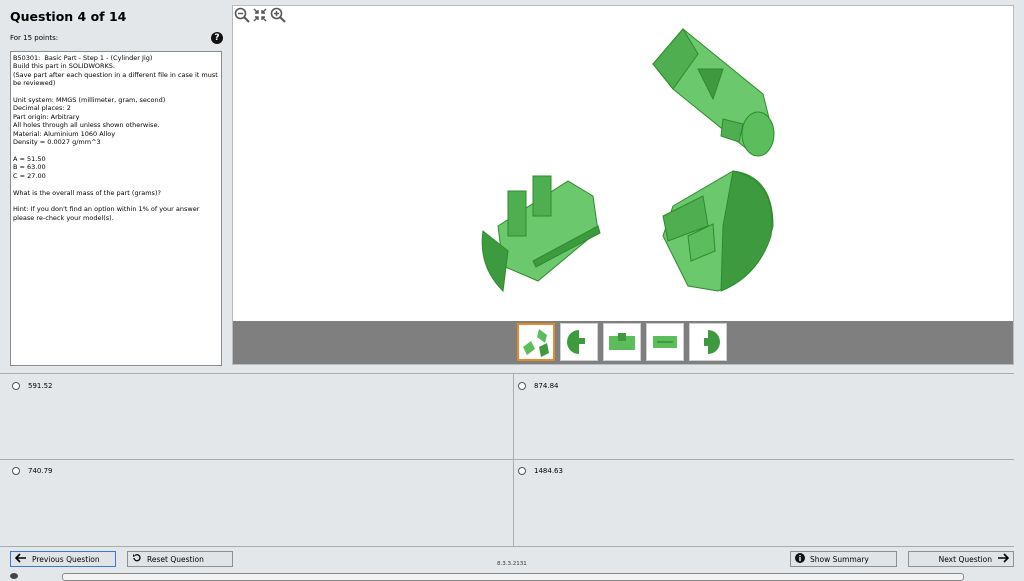 The width and height of the screenshot is (1024, 581). What do you see at coordinates (513, 460) in the screenshot?
I see `answers-divider-vertical` at bounding box center [513, 460].